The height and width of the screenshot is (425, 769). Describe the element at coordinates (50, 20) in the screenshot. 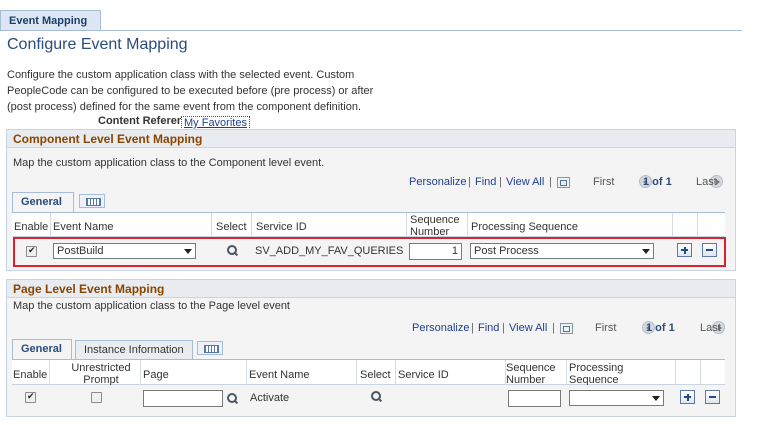

I see `tab-event-mapping: Event Mapping` at that location.